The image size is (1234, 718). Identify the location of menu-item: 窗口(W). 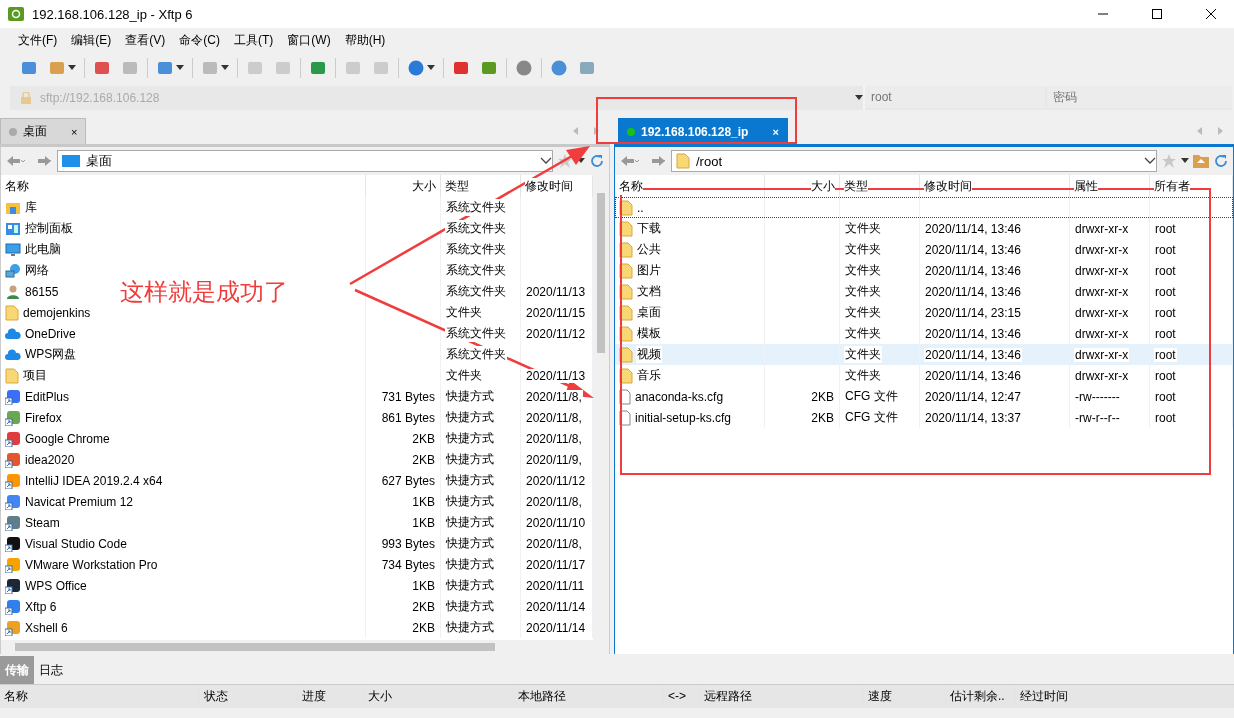
(309, 40).